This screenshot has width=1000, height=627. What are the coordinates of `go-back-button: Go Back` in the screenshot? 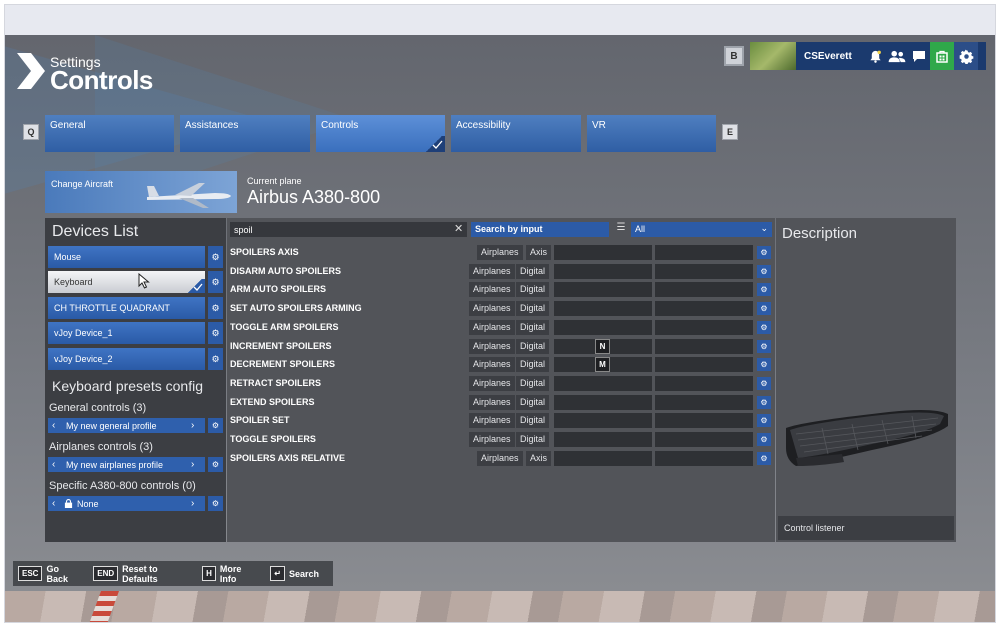 It's located at (62, 574).